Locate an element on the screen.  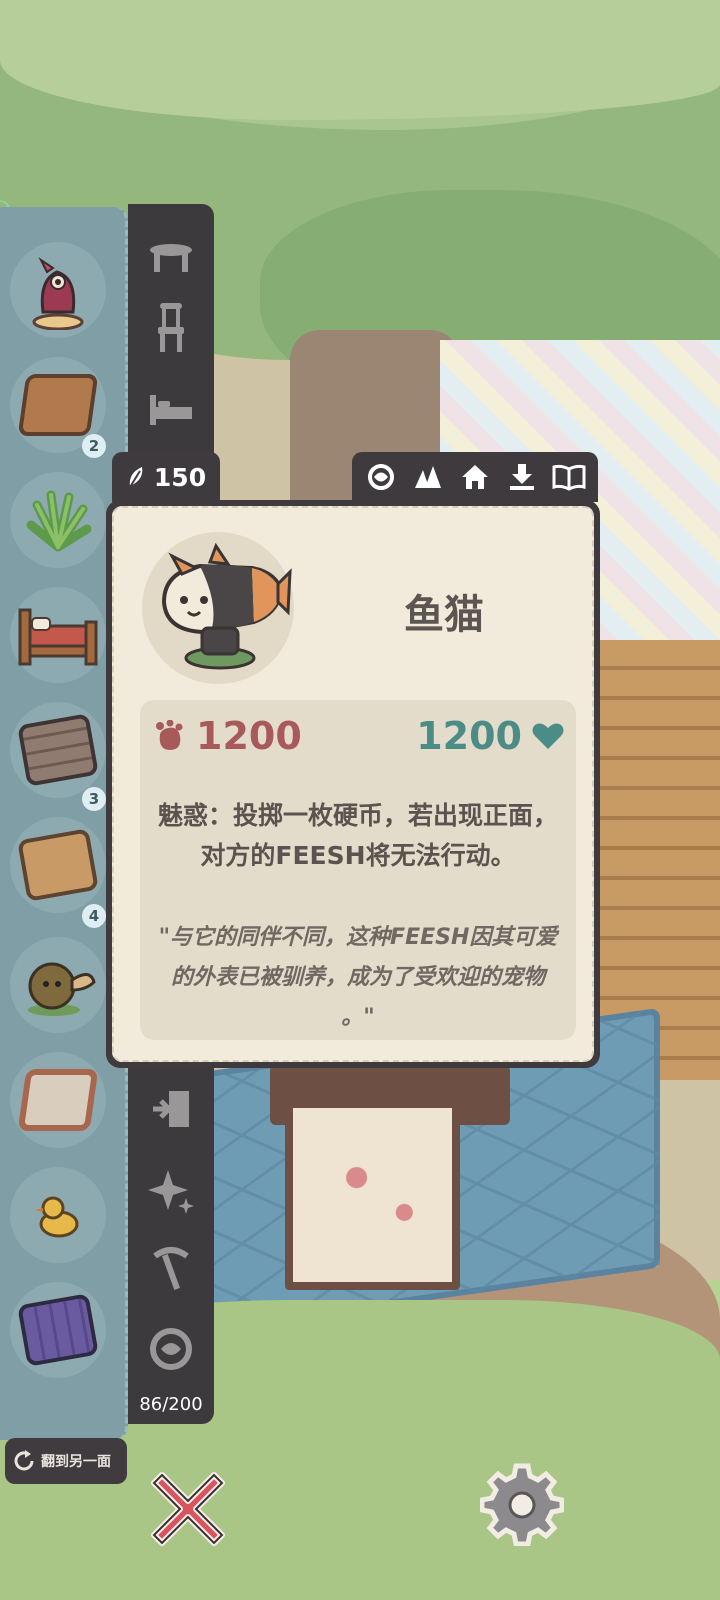
item-count-badge: 2 is located at coordinates (94, 446).